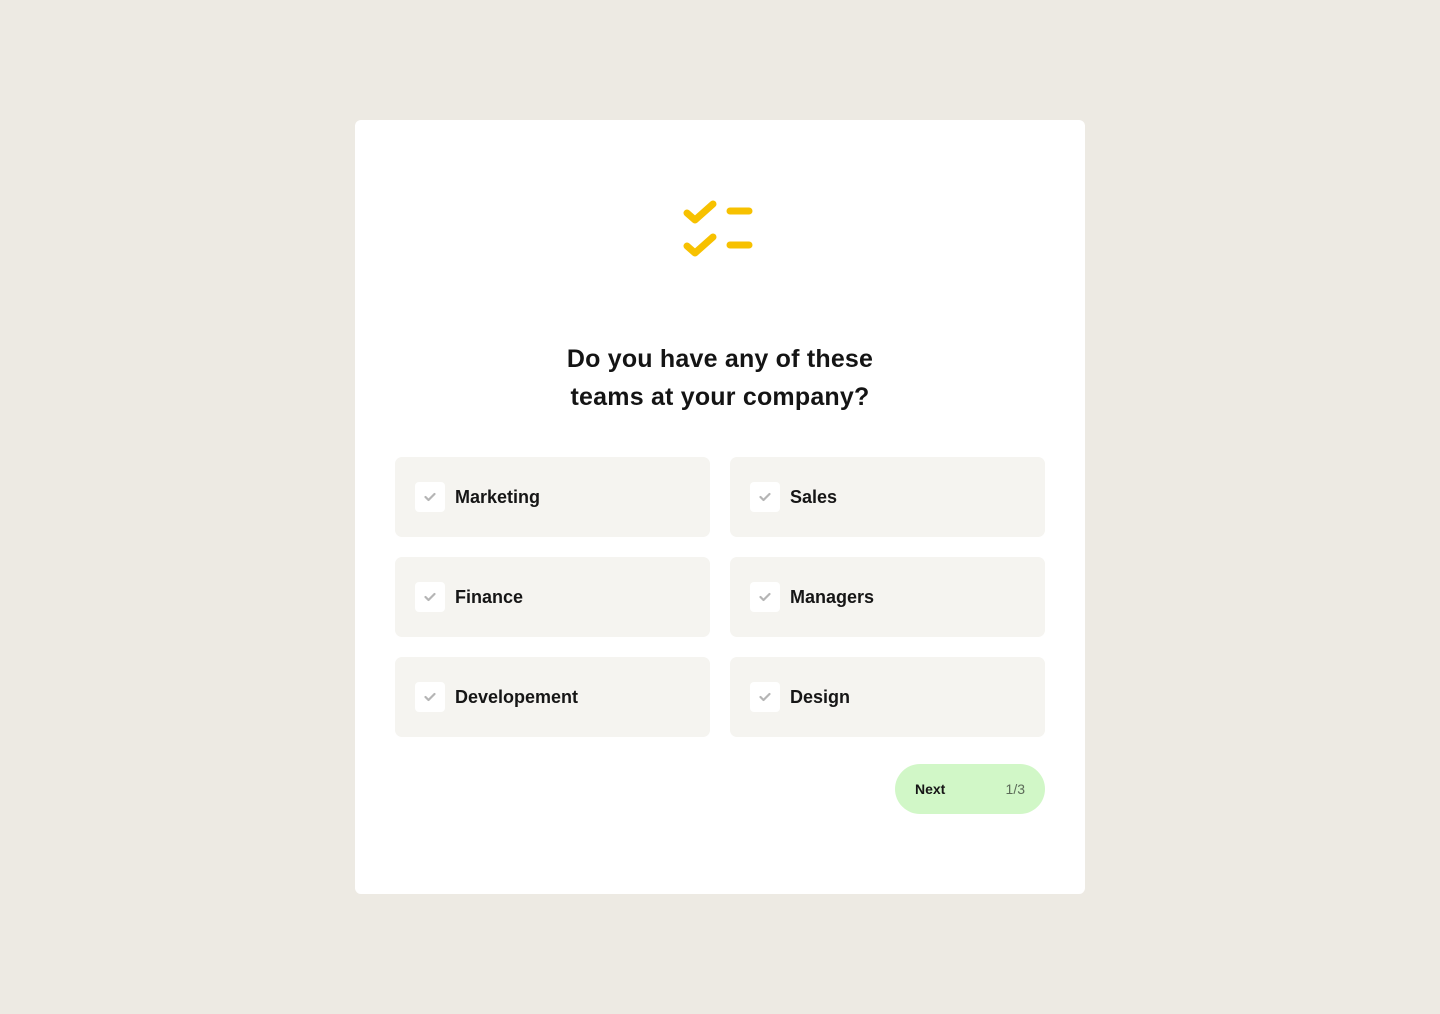 The image size is (1440, 1014). I want to click on next-button: Next 1/3, so click(970, 789).